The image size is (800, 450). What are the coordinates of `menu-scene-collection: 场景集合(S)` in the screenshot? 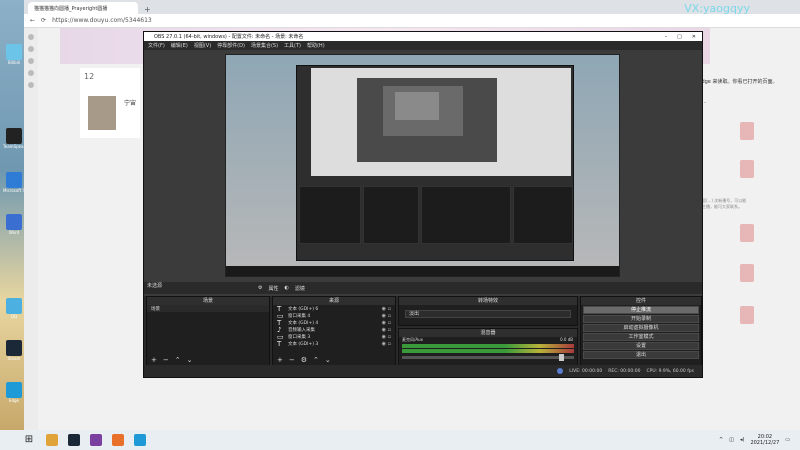 It's located at (264, 45).